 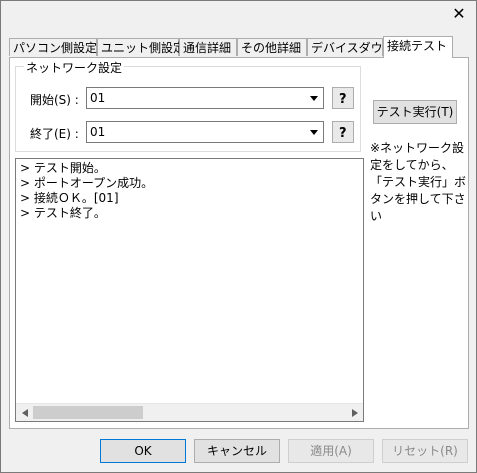 I want to click on run-test-button: テスト実行(T), so click(x=415, y=112).